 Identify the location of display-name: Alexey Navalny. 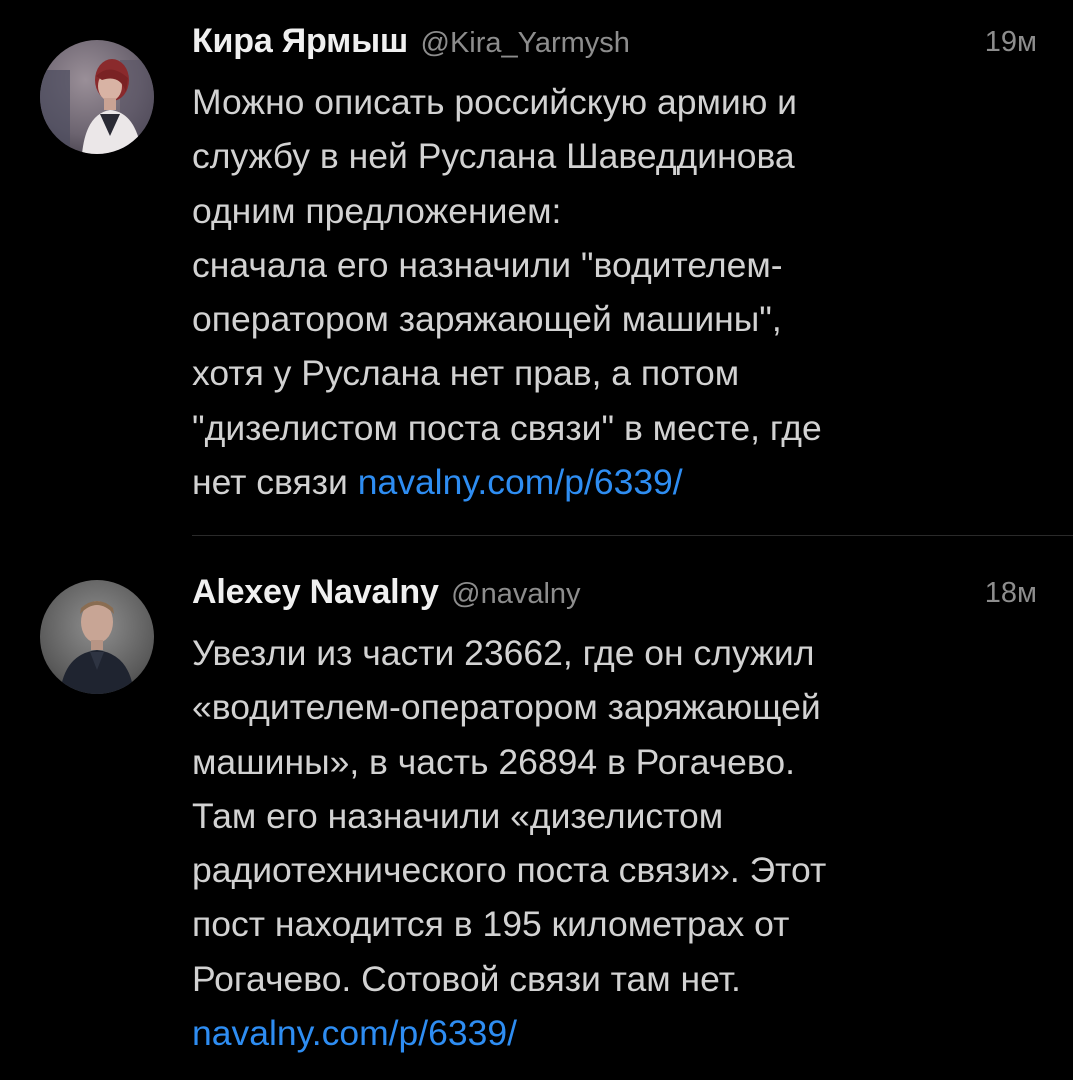
(315, 592).